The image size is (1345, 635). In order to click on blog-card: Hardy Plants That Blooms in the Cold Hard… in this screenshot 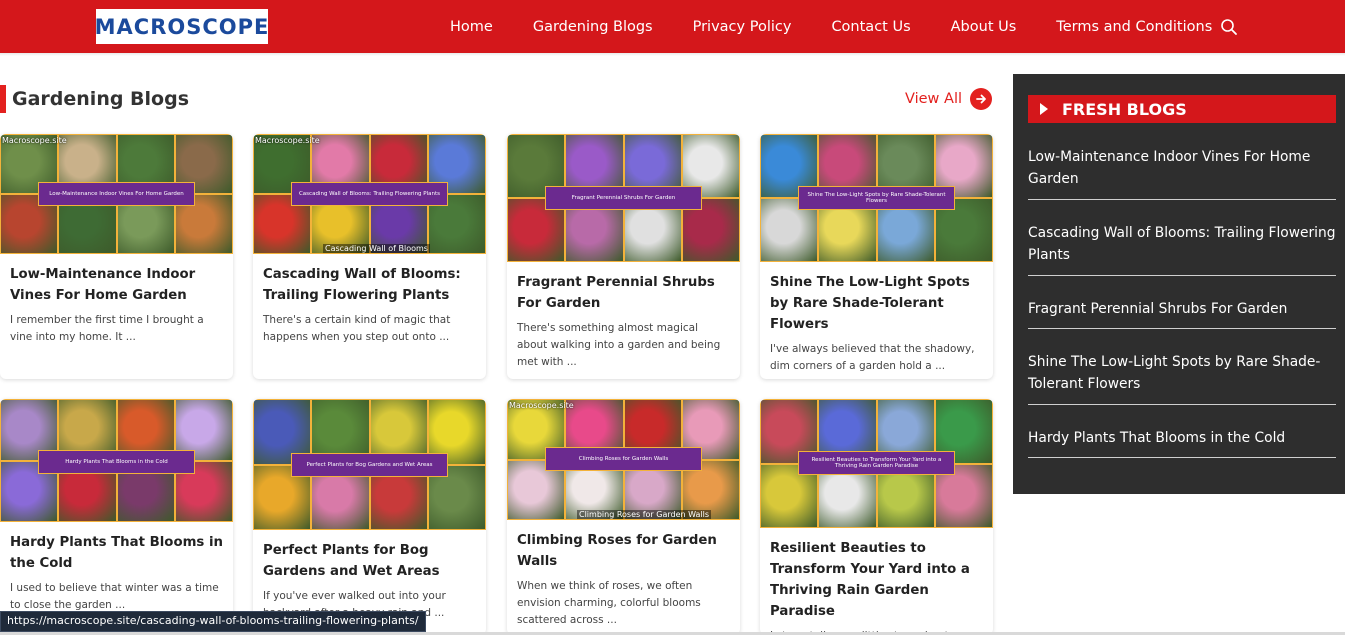, I will do `click(116, 517)`.